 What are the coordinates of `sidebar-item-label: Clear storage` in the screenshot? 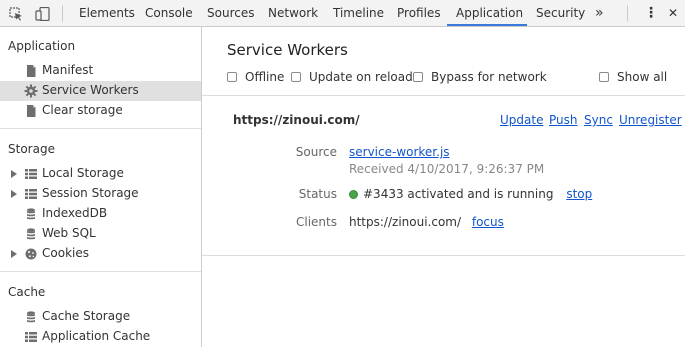 It's located at (82, 110).